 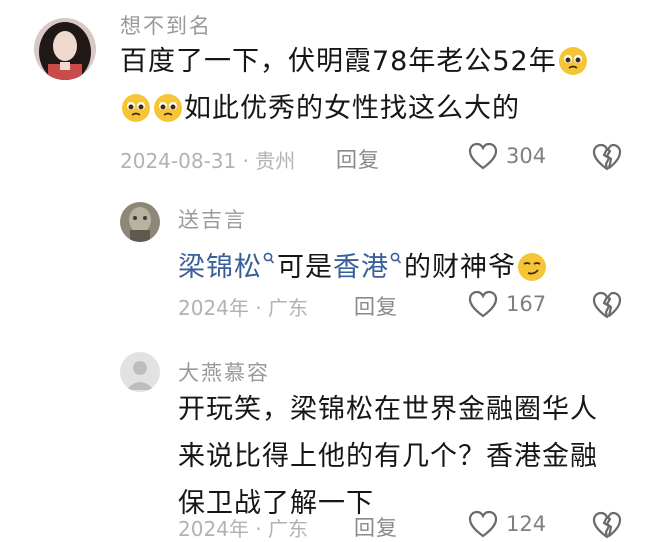 What do you see at coordinates (532, 265) in the screenshot?
I see `smirking-face-icon` at bounding box center [532, 265].